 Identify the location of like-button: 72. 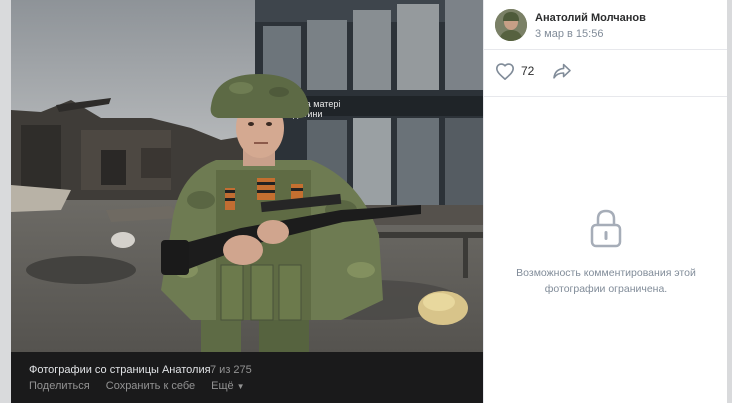
(514, 71).